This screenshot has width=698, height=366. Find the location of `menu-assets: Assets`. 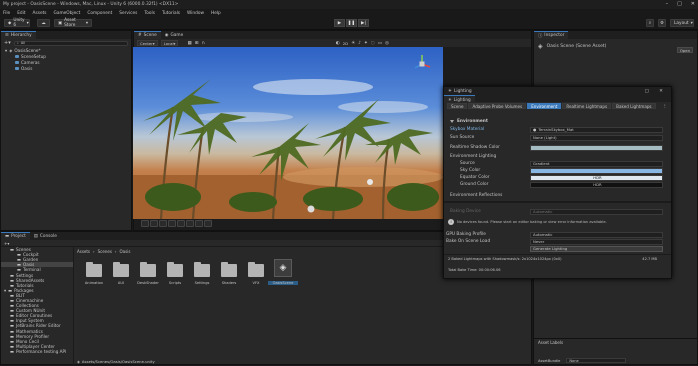

menu-assets: Assets is located at coordinates (40, 13).